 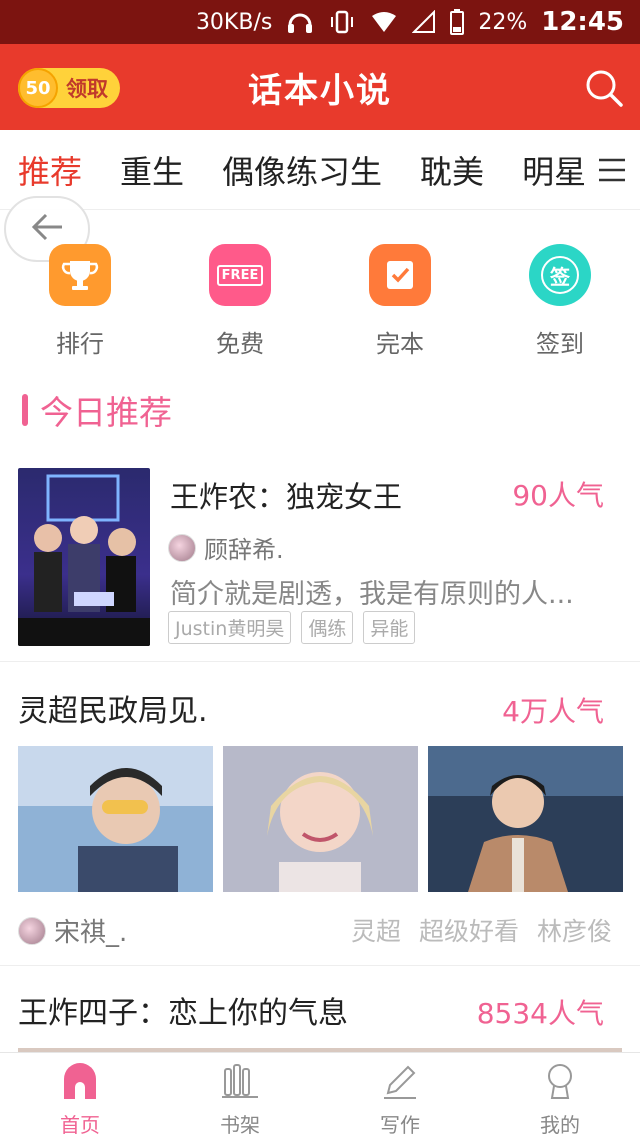 What do you see at coordinates (320, 90) in the screenshot?
I see `app-title: 话本小说` at bounding box center [320, 90].